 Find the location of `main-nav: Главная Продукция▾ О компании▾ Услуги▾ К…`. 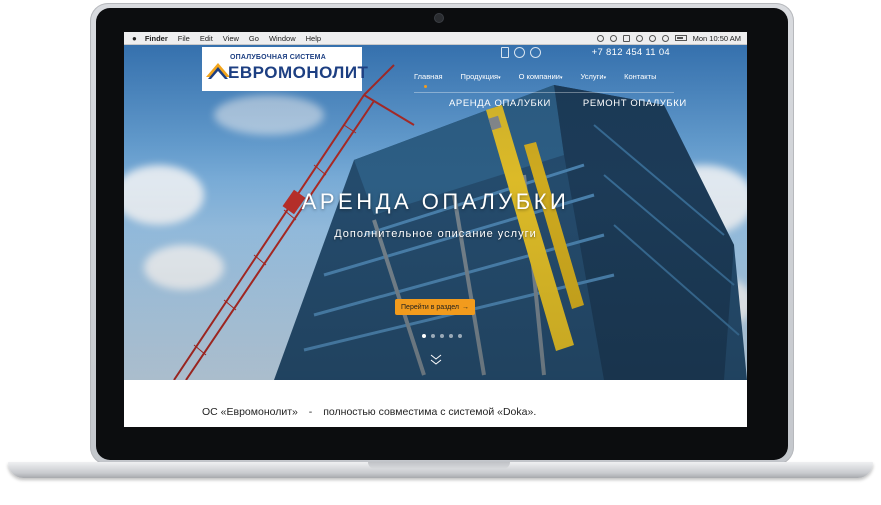

main-nav: Главная Продукция▾ О компании▾ Услуги▾ К… is located at coordinates (535, 80).